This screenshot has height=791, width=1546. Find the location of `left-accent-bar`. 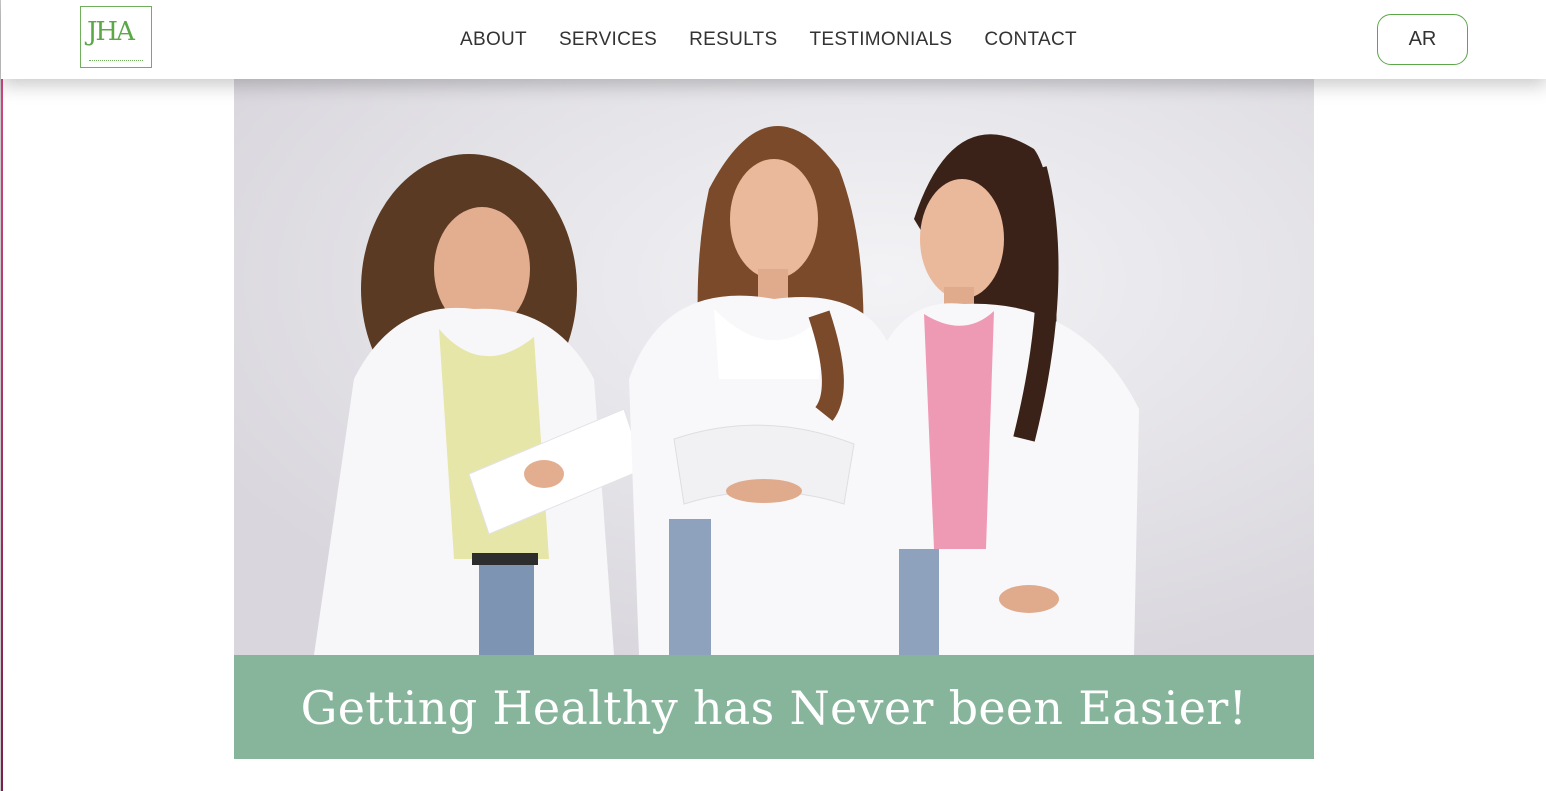

left-accent-bar is located at coordinates (2, 395).